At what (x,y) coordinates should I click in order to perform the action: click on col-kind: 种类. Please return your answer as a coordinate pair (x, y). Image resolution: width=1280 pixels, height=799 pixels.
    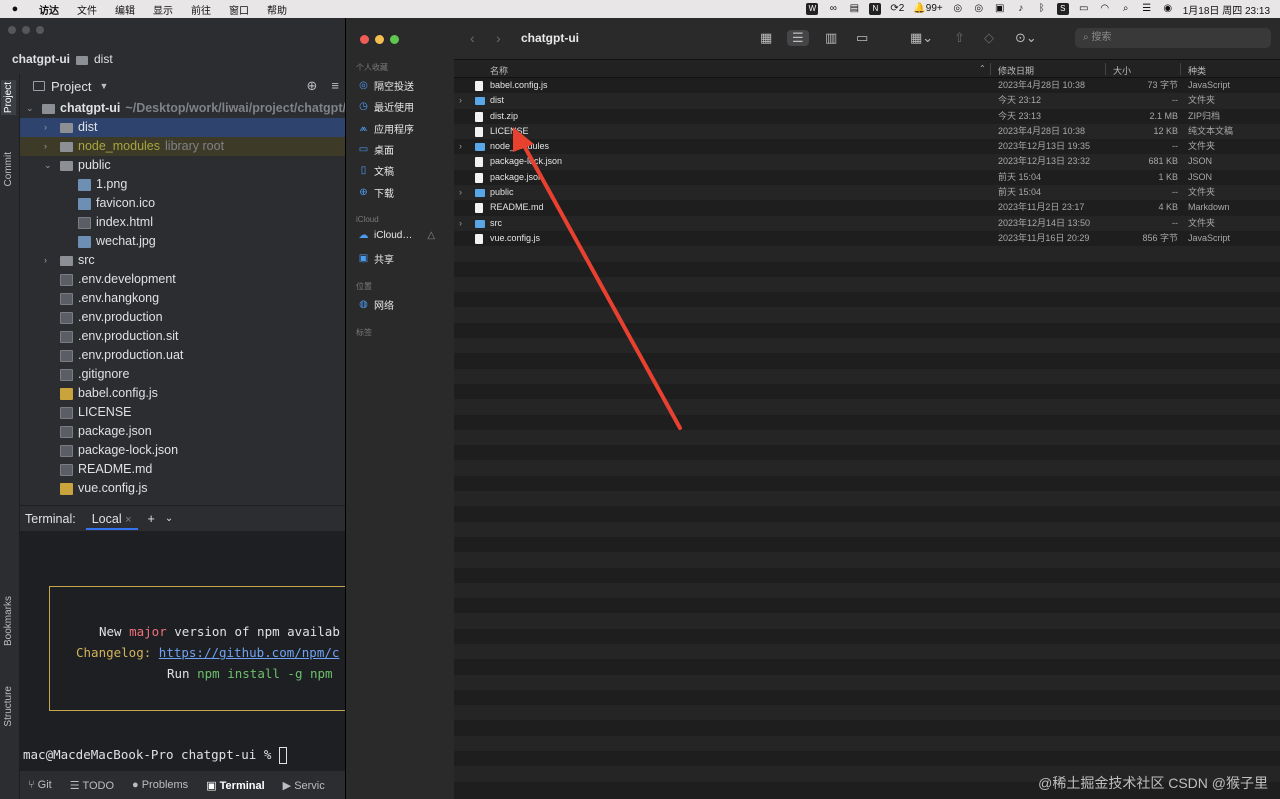
    Looking at the image, I should click on (1197, 70).